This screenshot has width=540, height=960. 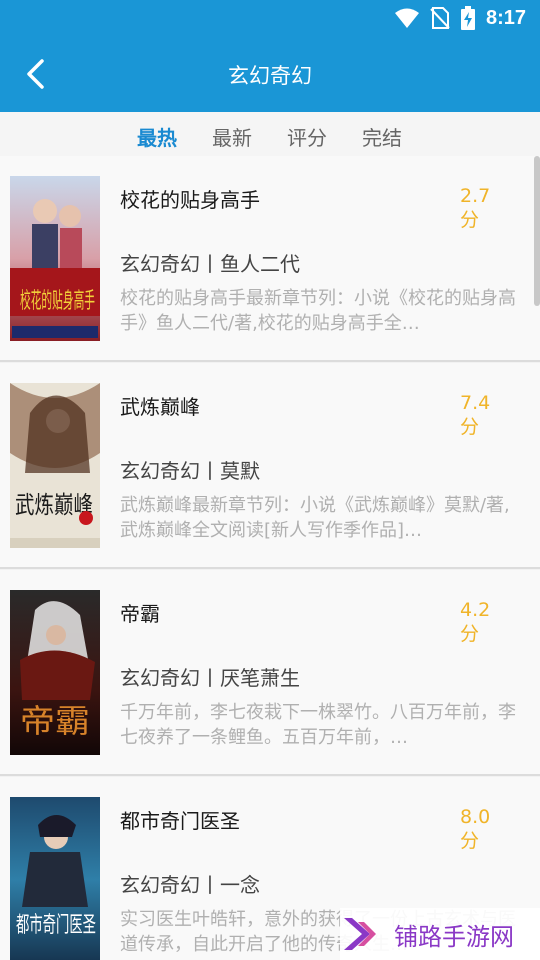 I want to click on app-bar: 玄幻奇幻, so click(x=270, y=74).